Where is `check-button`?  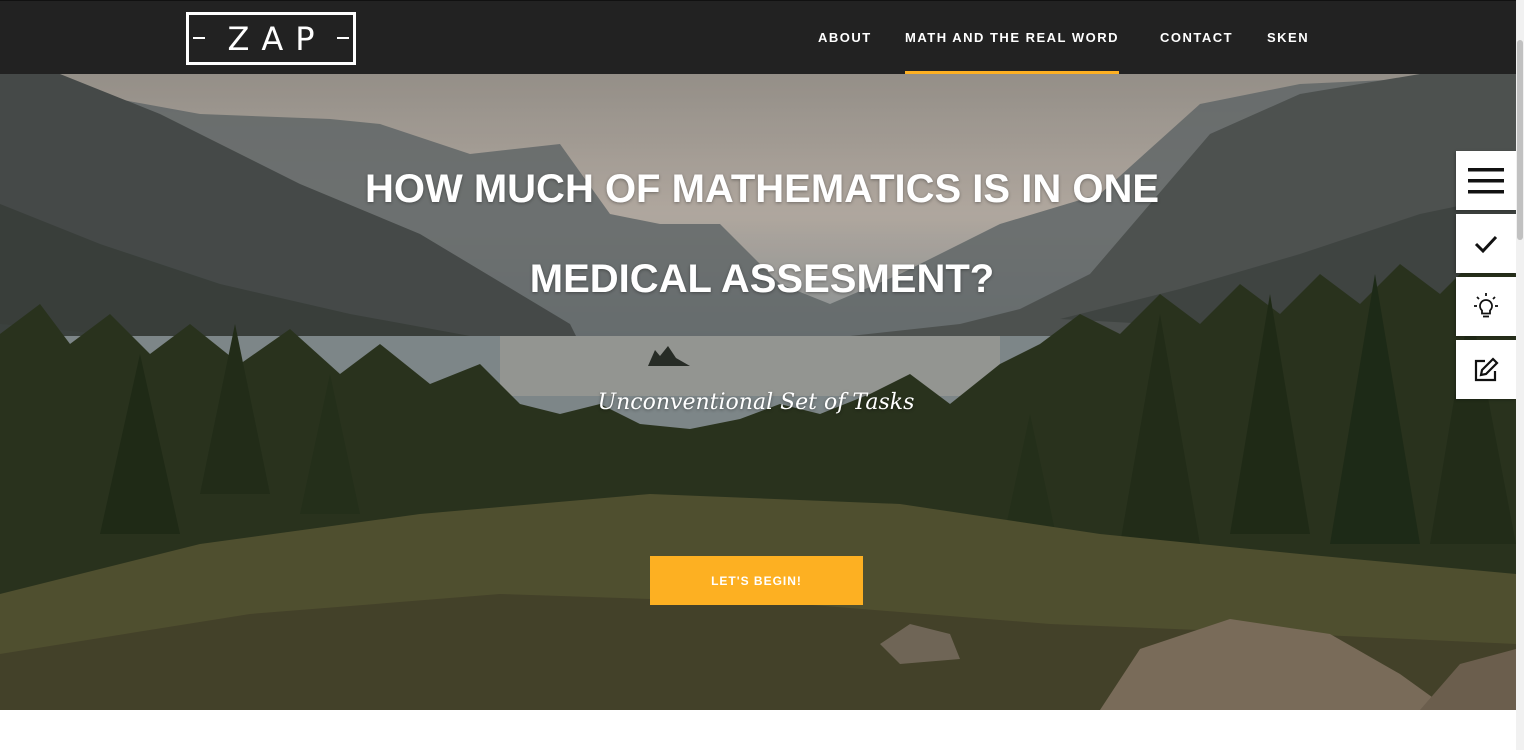
check-button is located at coordinates (1486, 243).